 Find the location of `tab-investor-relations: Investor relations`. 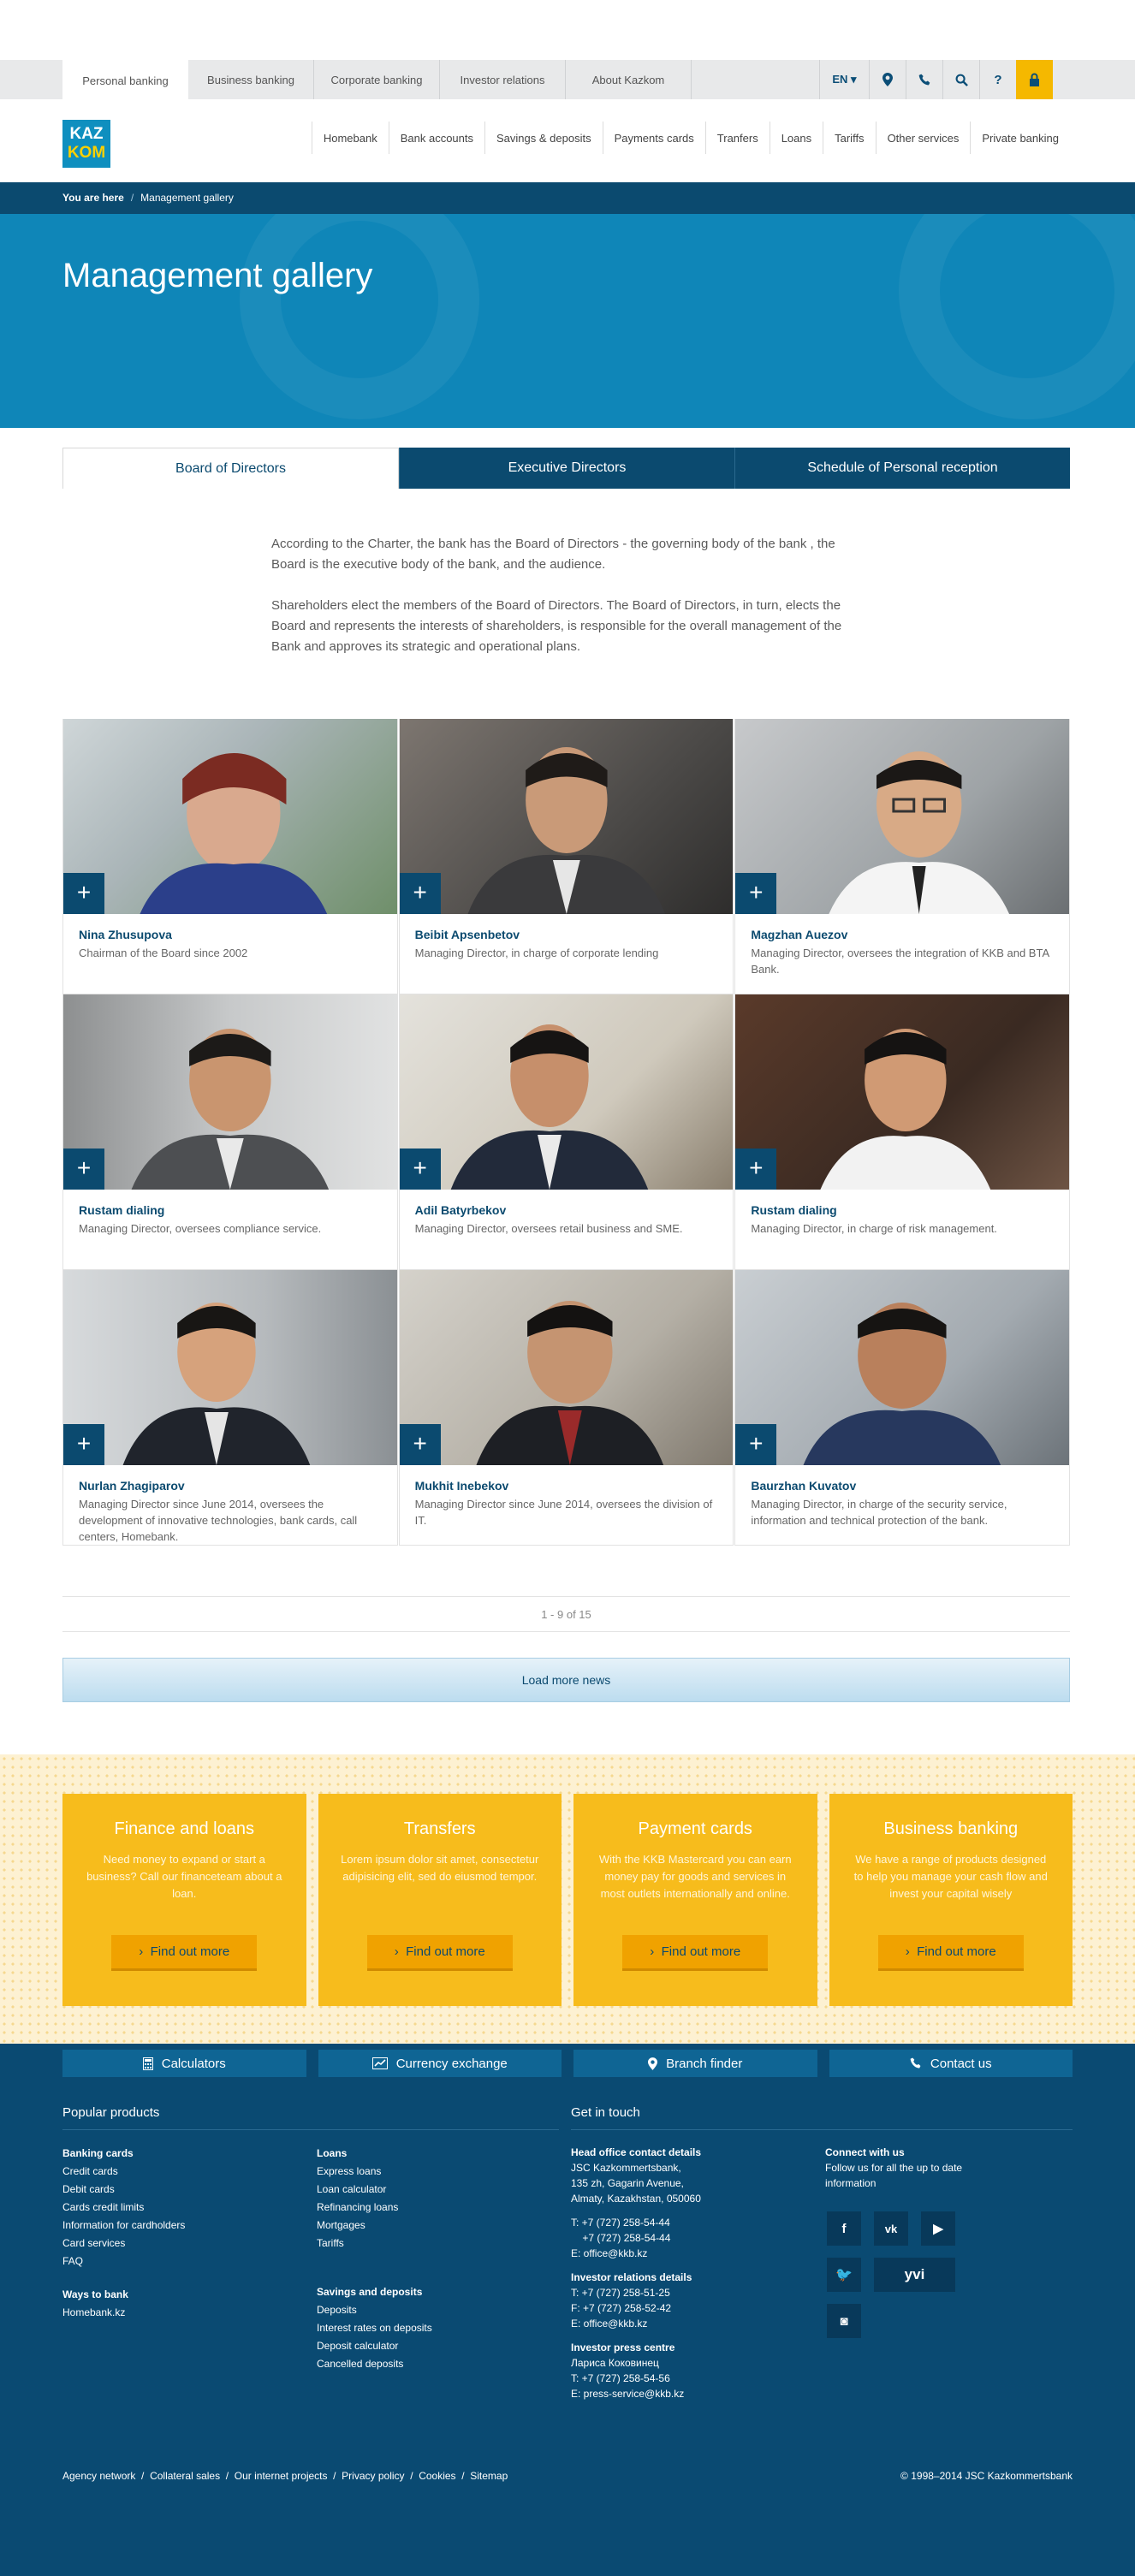

tab-investor-relations: Investor relations is located at coordinates (503, 79).